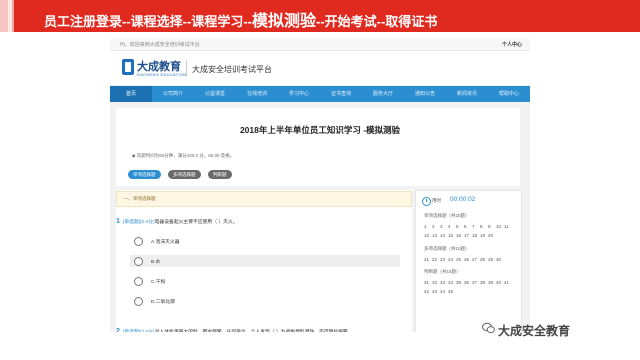 The width and height of the screenshot is (640, 360). I want to click on nav-item-1: 公司简介, so click(173, 94).